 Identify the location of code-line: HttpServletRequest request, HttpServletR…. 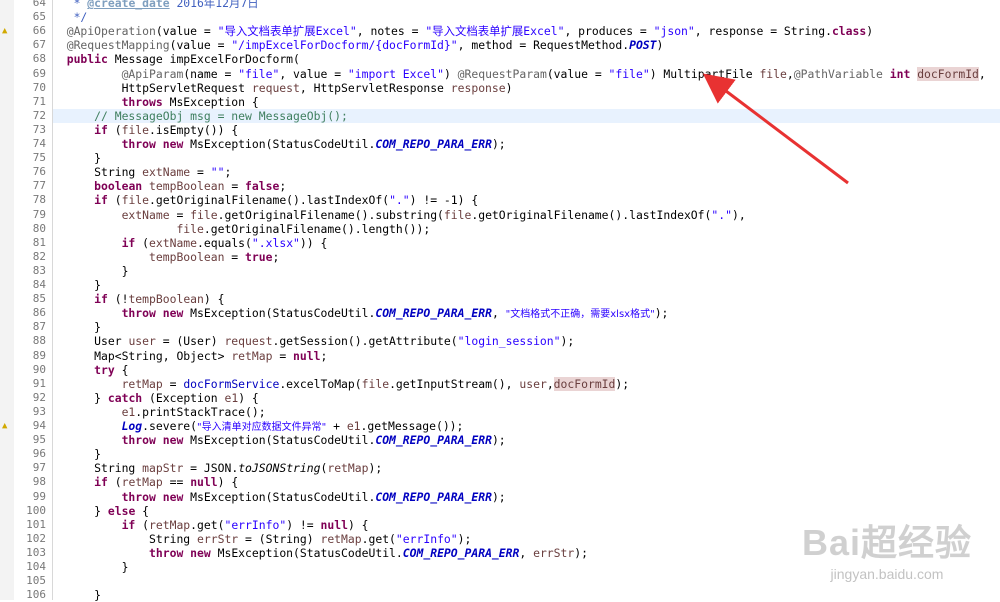
(283, 88).